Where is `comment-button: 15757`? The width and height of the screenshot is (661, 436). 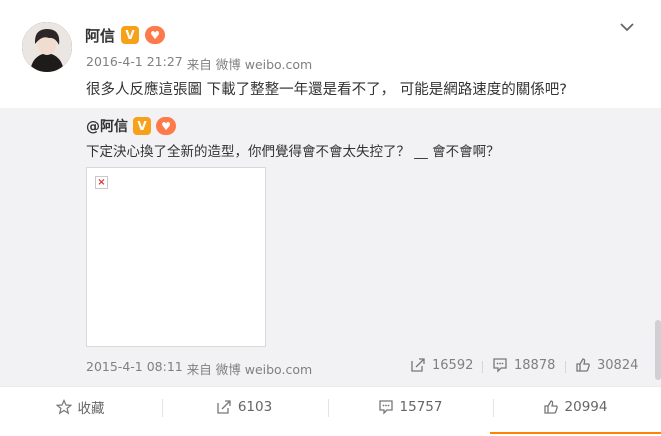 comment-button: 15757 is located at coordinates (410, 407).